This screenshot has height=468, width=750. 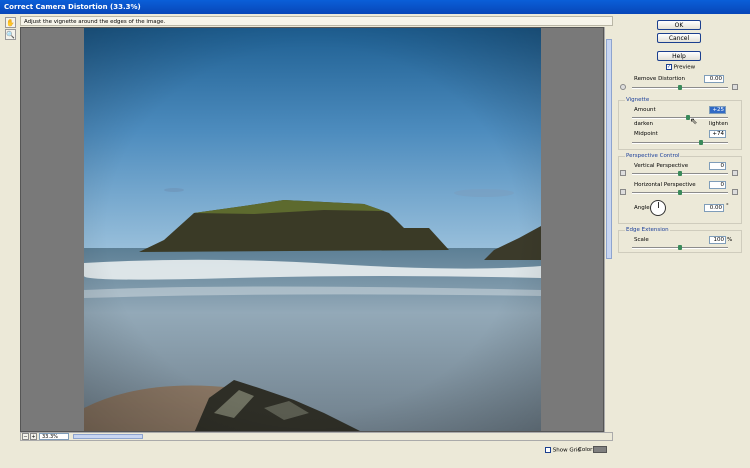 What do you see at coordinates (717, 110) in the screenshot?
I see `vignette-amount-field: +25` at bounding box center [717, 110].